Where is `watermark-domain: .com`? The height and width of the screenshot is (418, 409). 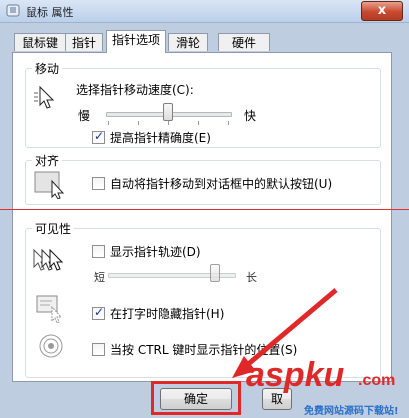
watermark-domain: .com is located at coordinates (377, 380).